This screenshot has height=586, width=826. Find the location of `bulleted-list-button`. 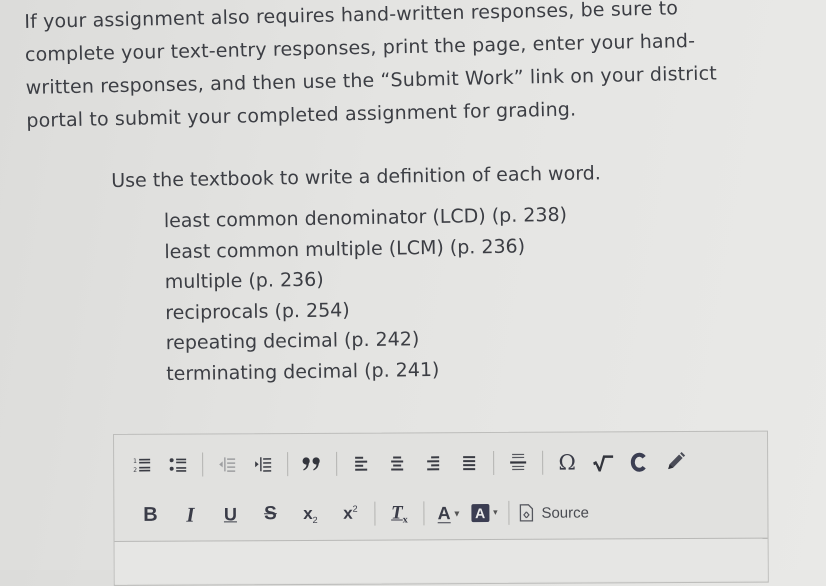

bulleted-list-button is located at coordinates (178, 465).